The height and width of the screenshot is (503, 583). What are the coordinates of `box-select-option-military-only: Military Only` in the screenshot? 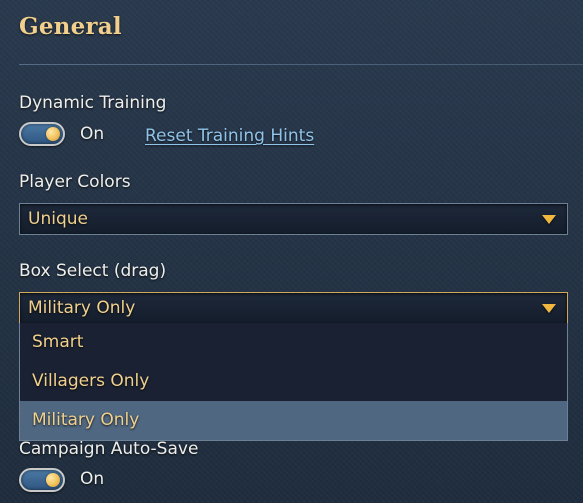 It's located at (293, 420).